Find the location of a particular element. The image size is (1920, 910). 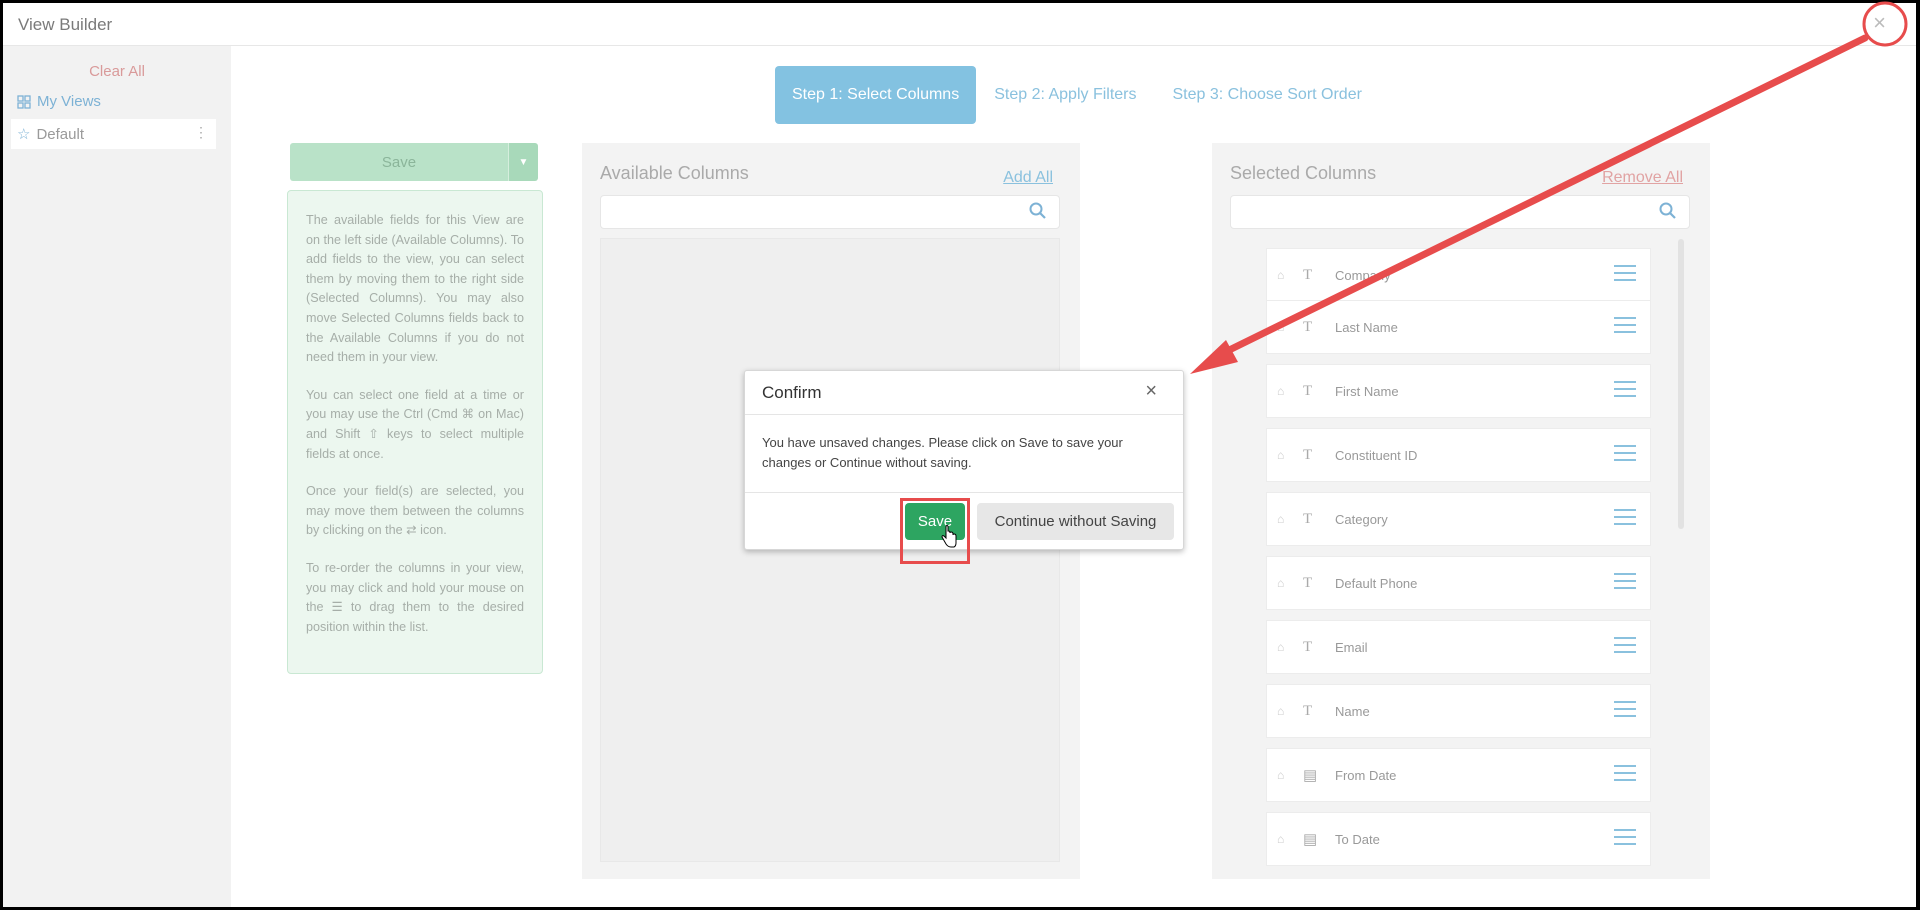

list-item: ⌂ T Name is located at coordinates (1458, 711).